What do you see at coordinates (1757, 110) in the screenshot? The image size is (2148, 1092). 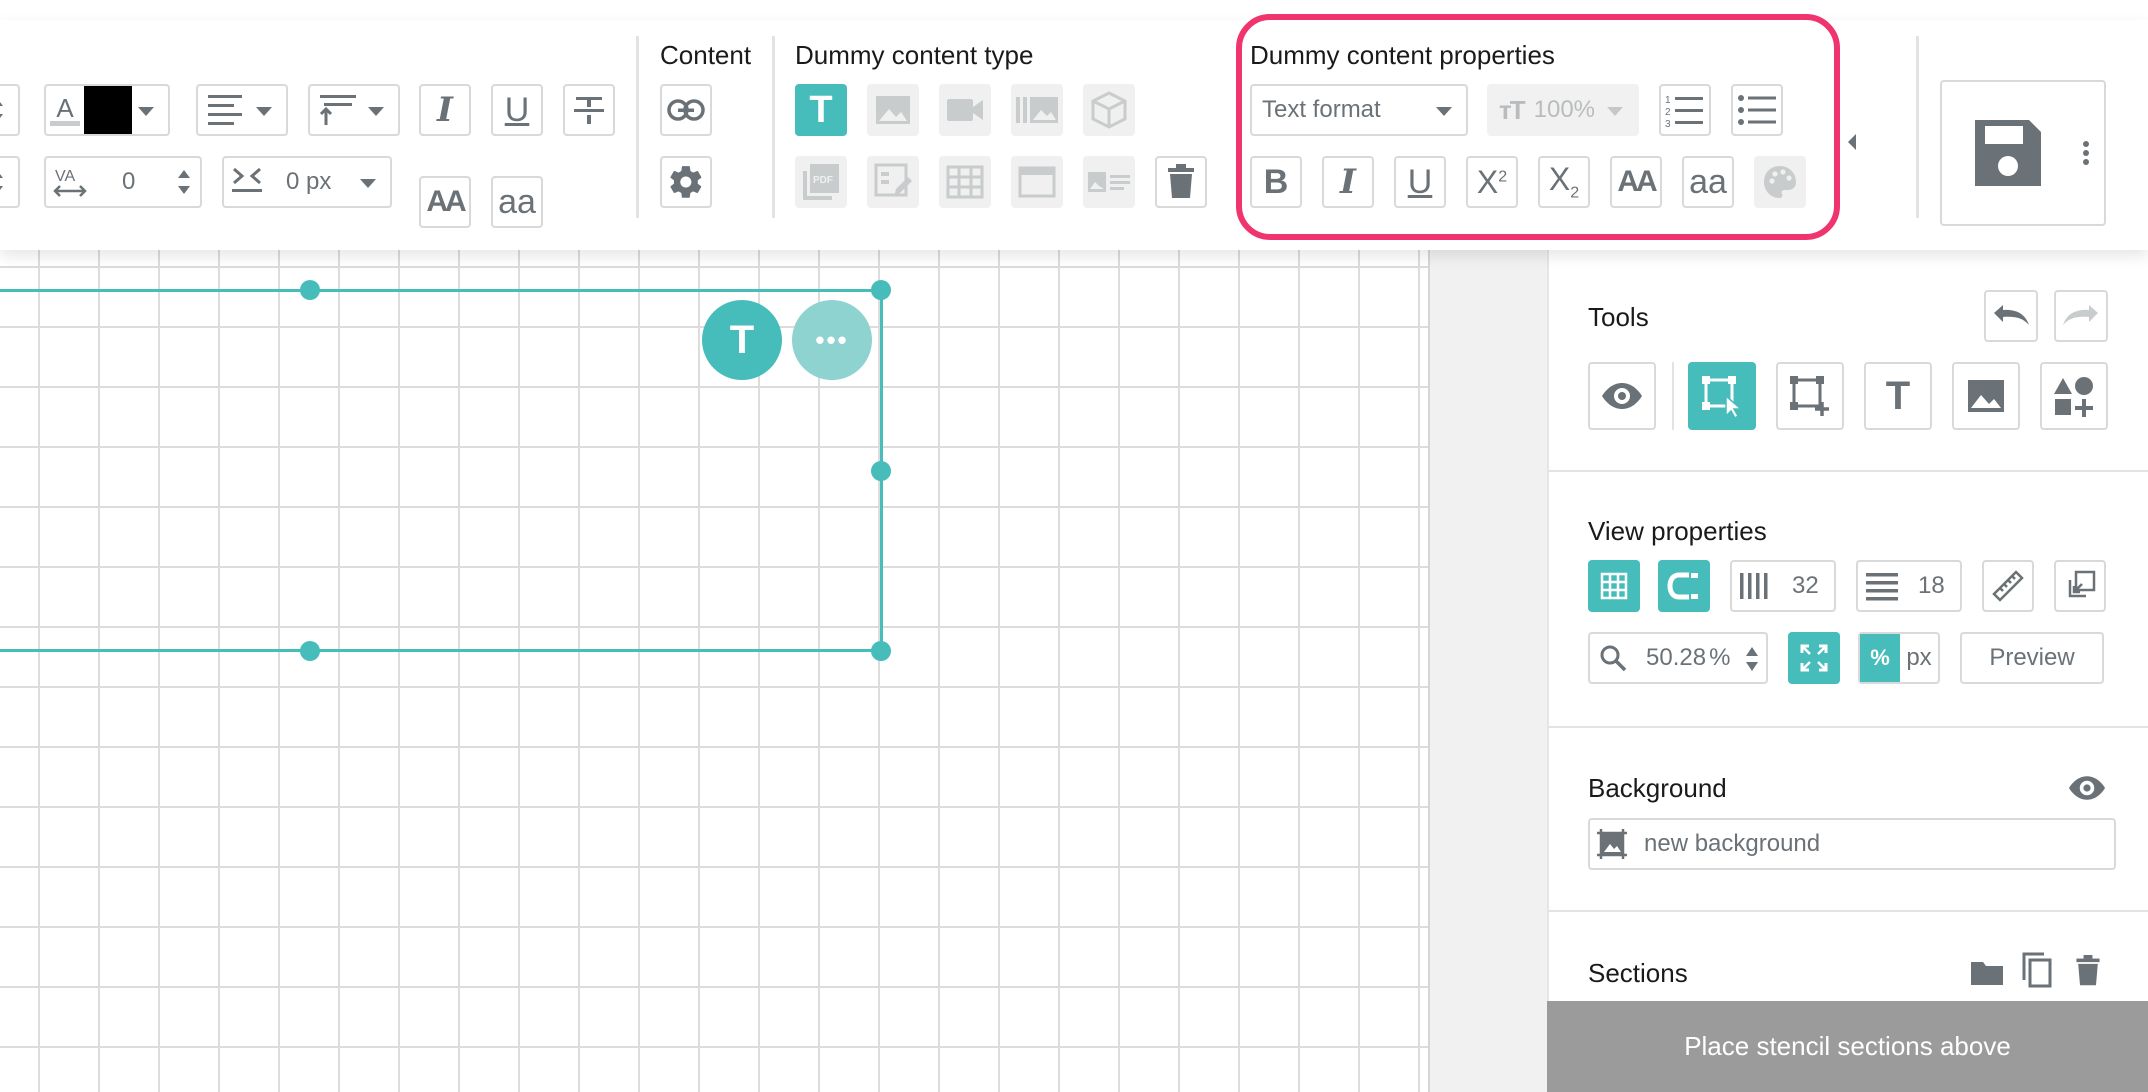 I see `bullet-list-button` at bounding box center [1757, 110].